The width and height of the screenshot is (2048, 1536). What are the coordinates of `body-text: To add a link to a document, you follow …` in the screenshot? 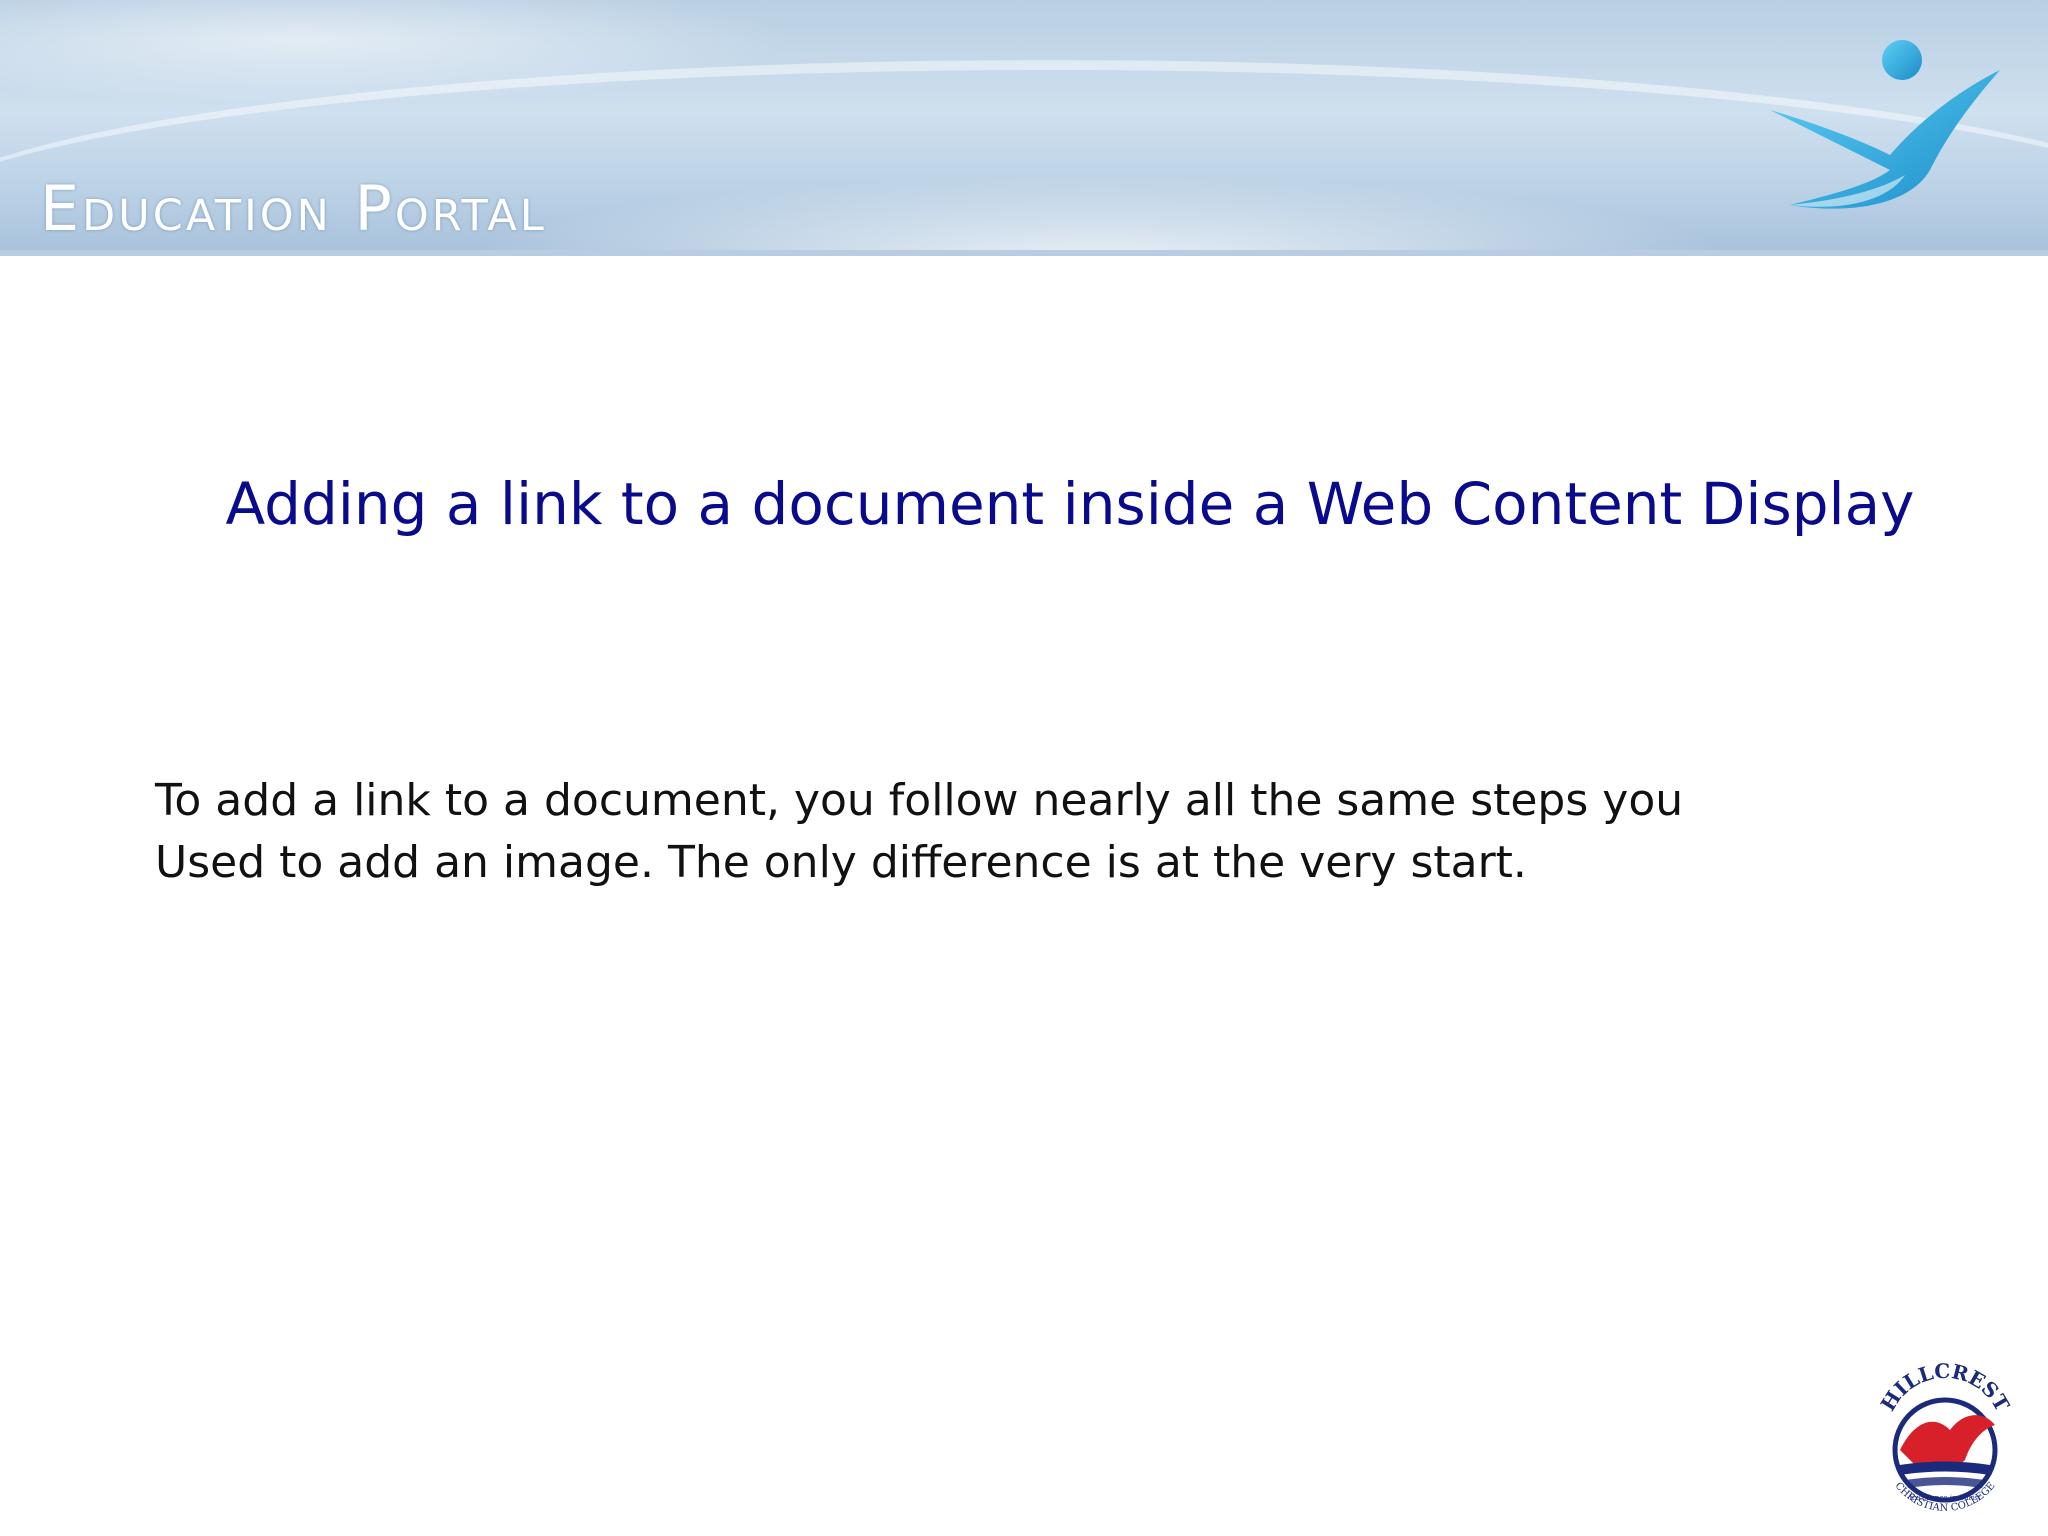 It's located at (1005, 832).